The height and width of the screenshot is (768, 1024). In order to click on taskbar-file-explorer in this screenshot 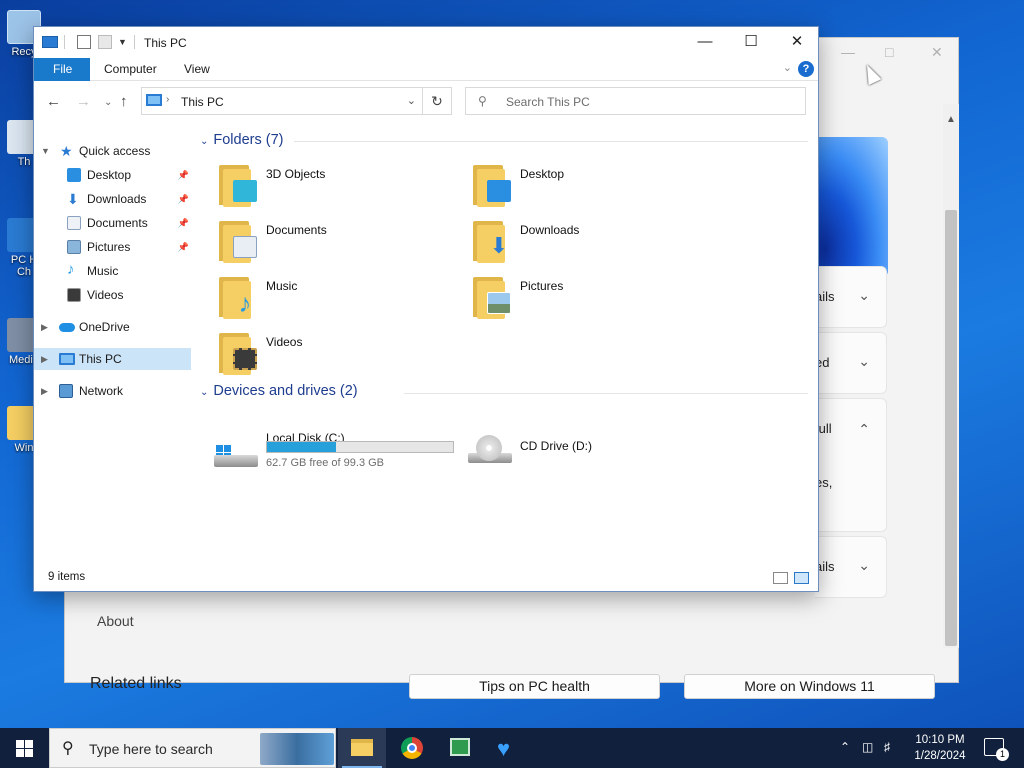, I will do `click(362, 748)`.